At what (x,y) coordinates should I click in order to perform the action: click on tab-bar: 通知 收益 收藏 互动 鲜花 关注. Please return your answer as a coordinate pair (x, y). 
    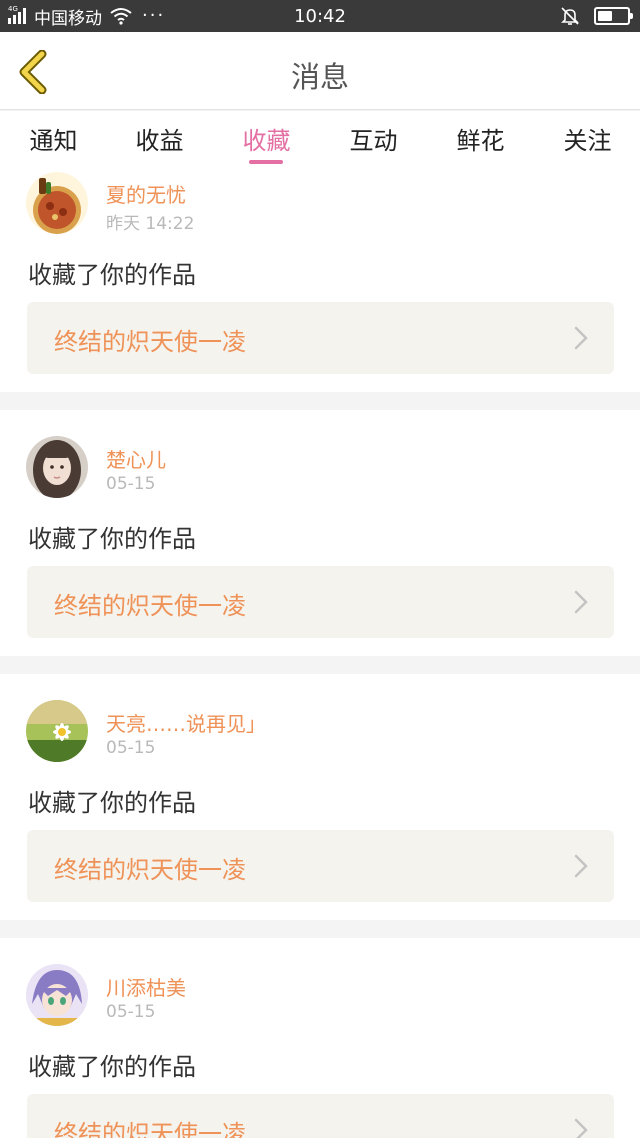
    Looking at the image, I should click on (320, 140).